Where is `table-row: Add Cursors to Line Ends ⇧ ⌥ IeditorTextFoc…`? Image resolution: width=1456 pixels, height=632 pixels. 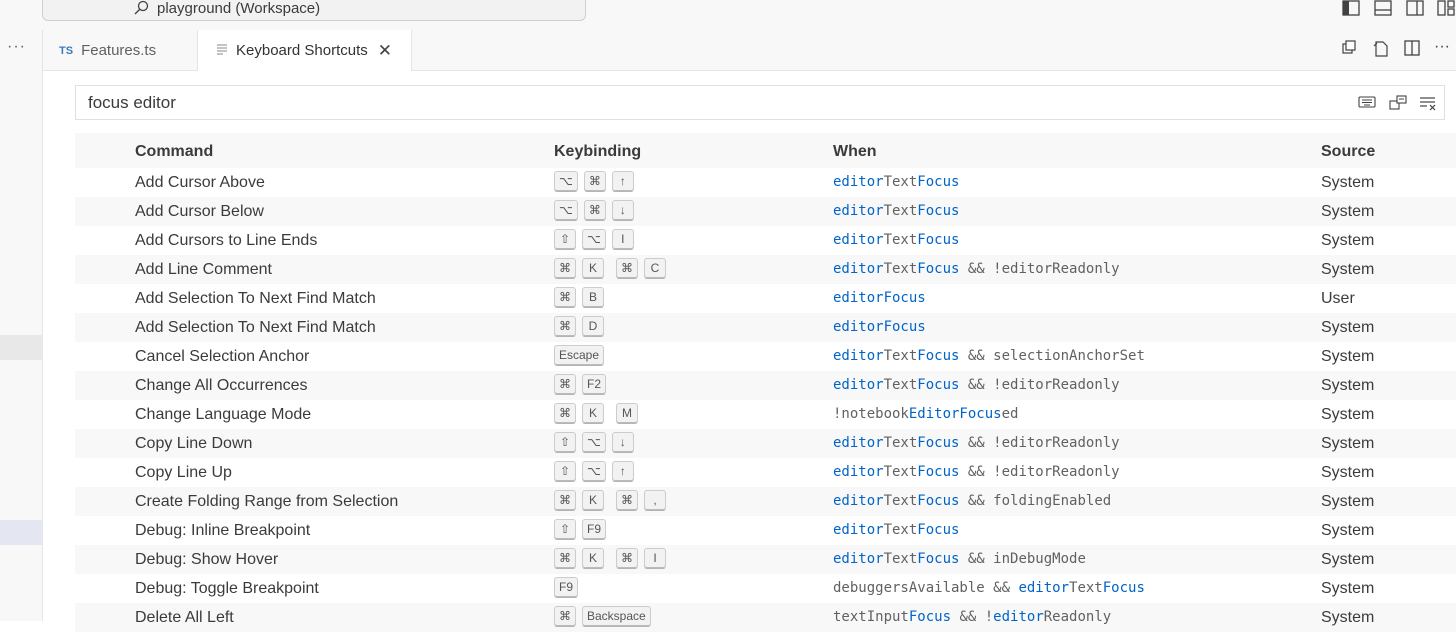
table-row: Add Cursors to Line Ends ⇧ ⌥ IeditorTextFoc… is located at coordinates (765, 240).